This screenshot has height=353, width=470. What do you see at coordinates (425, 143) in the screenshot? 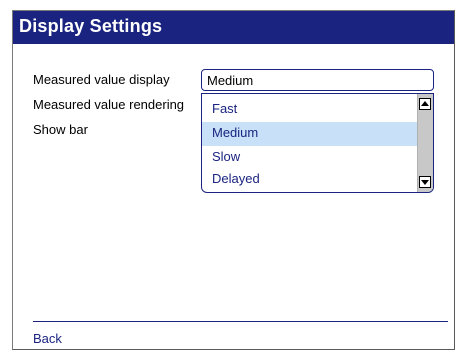
I see `dropdown-scrollbar` at bounding box center [425, 143].